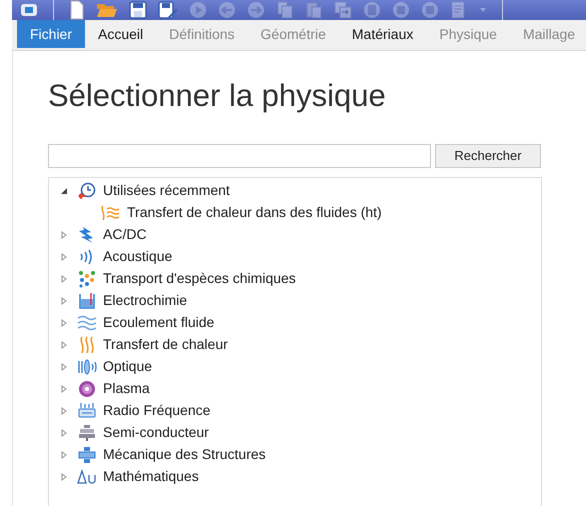 This screenshot has height=506, width=586. I want to click on chip-layers-icon, so click(87, 433).